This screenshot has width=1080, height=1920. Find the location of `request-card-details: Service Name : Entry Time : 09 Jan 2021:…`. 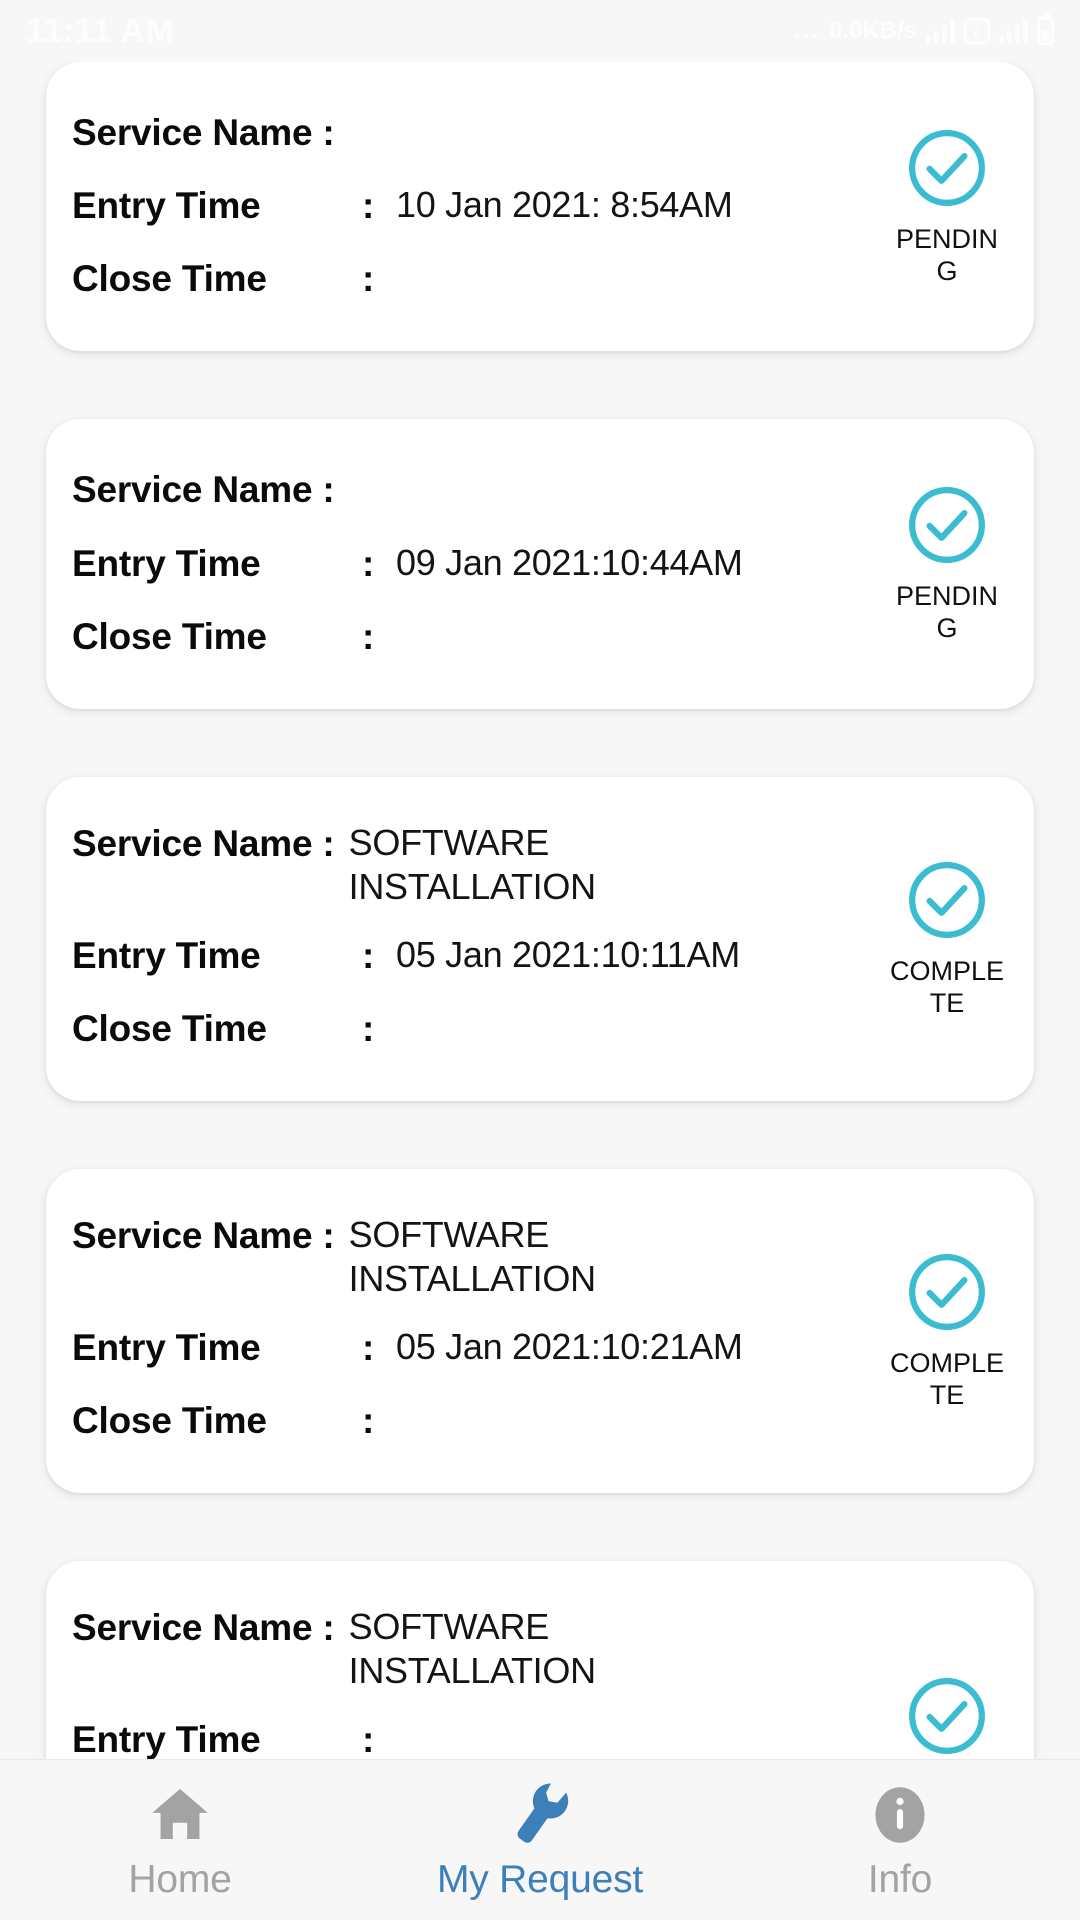

request-card-details: Service Name : Entry Time : 09 Jan 2021:… is located at coordinates (456, 562).